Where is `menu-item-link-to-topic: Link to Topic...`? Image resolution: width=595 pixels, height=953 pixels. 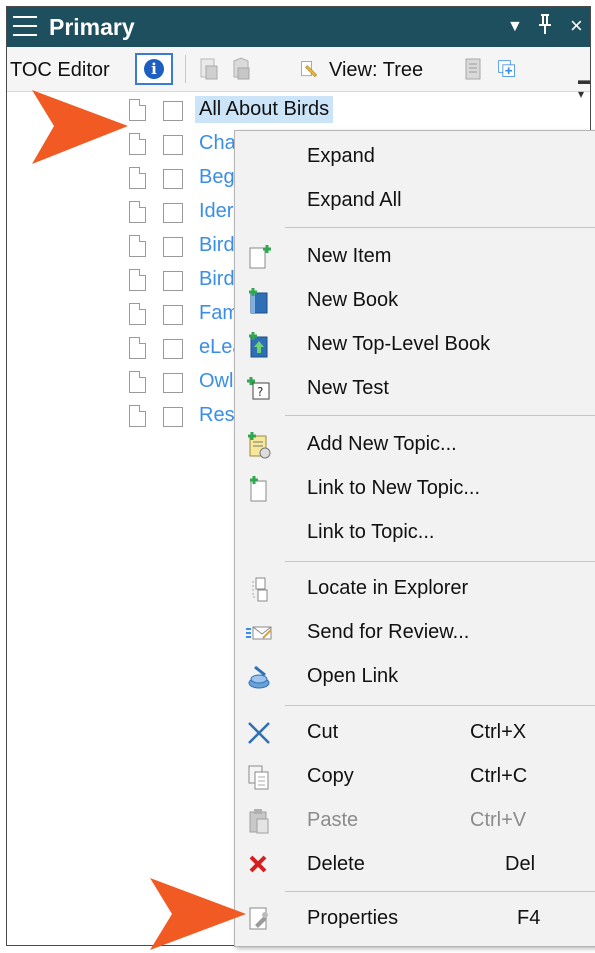 menu-item-link-to-topic: Link to Topic... is located at coordinates (415, 533).